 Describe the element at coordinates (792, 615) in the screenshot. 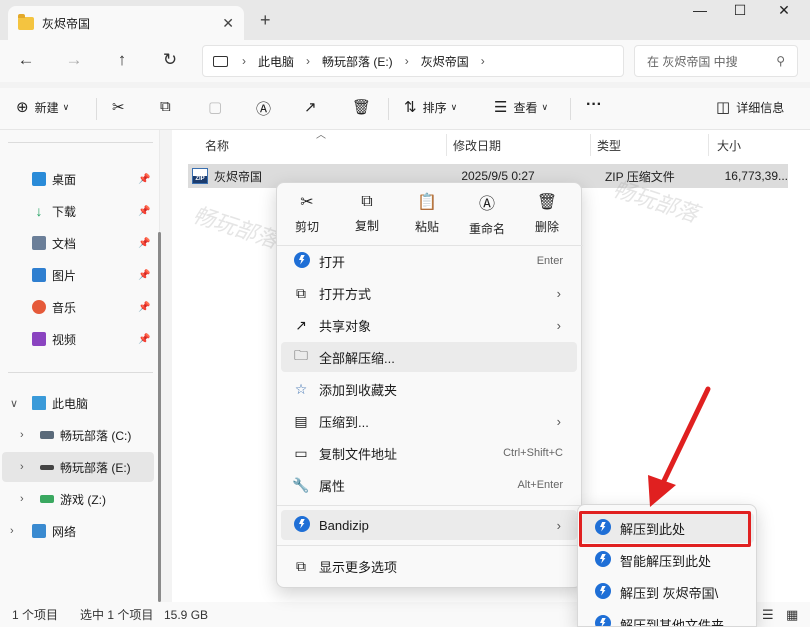

I see `tiles-view-icon: ▦` at that location.